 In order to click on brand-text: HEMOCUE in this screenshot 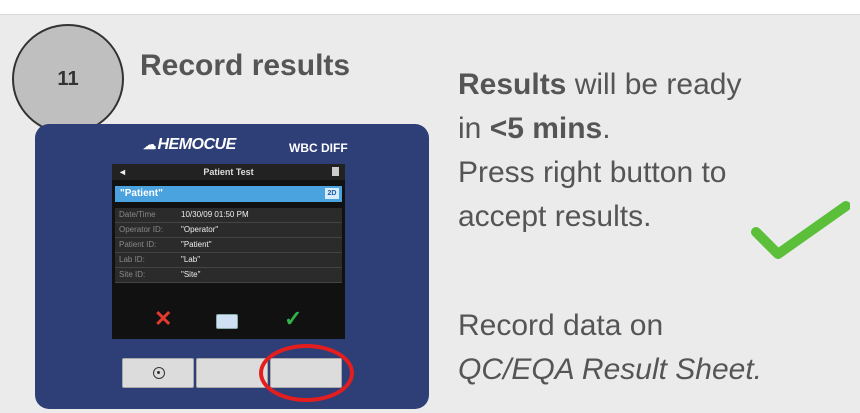, I will do `click(197, 144)`.